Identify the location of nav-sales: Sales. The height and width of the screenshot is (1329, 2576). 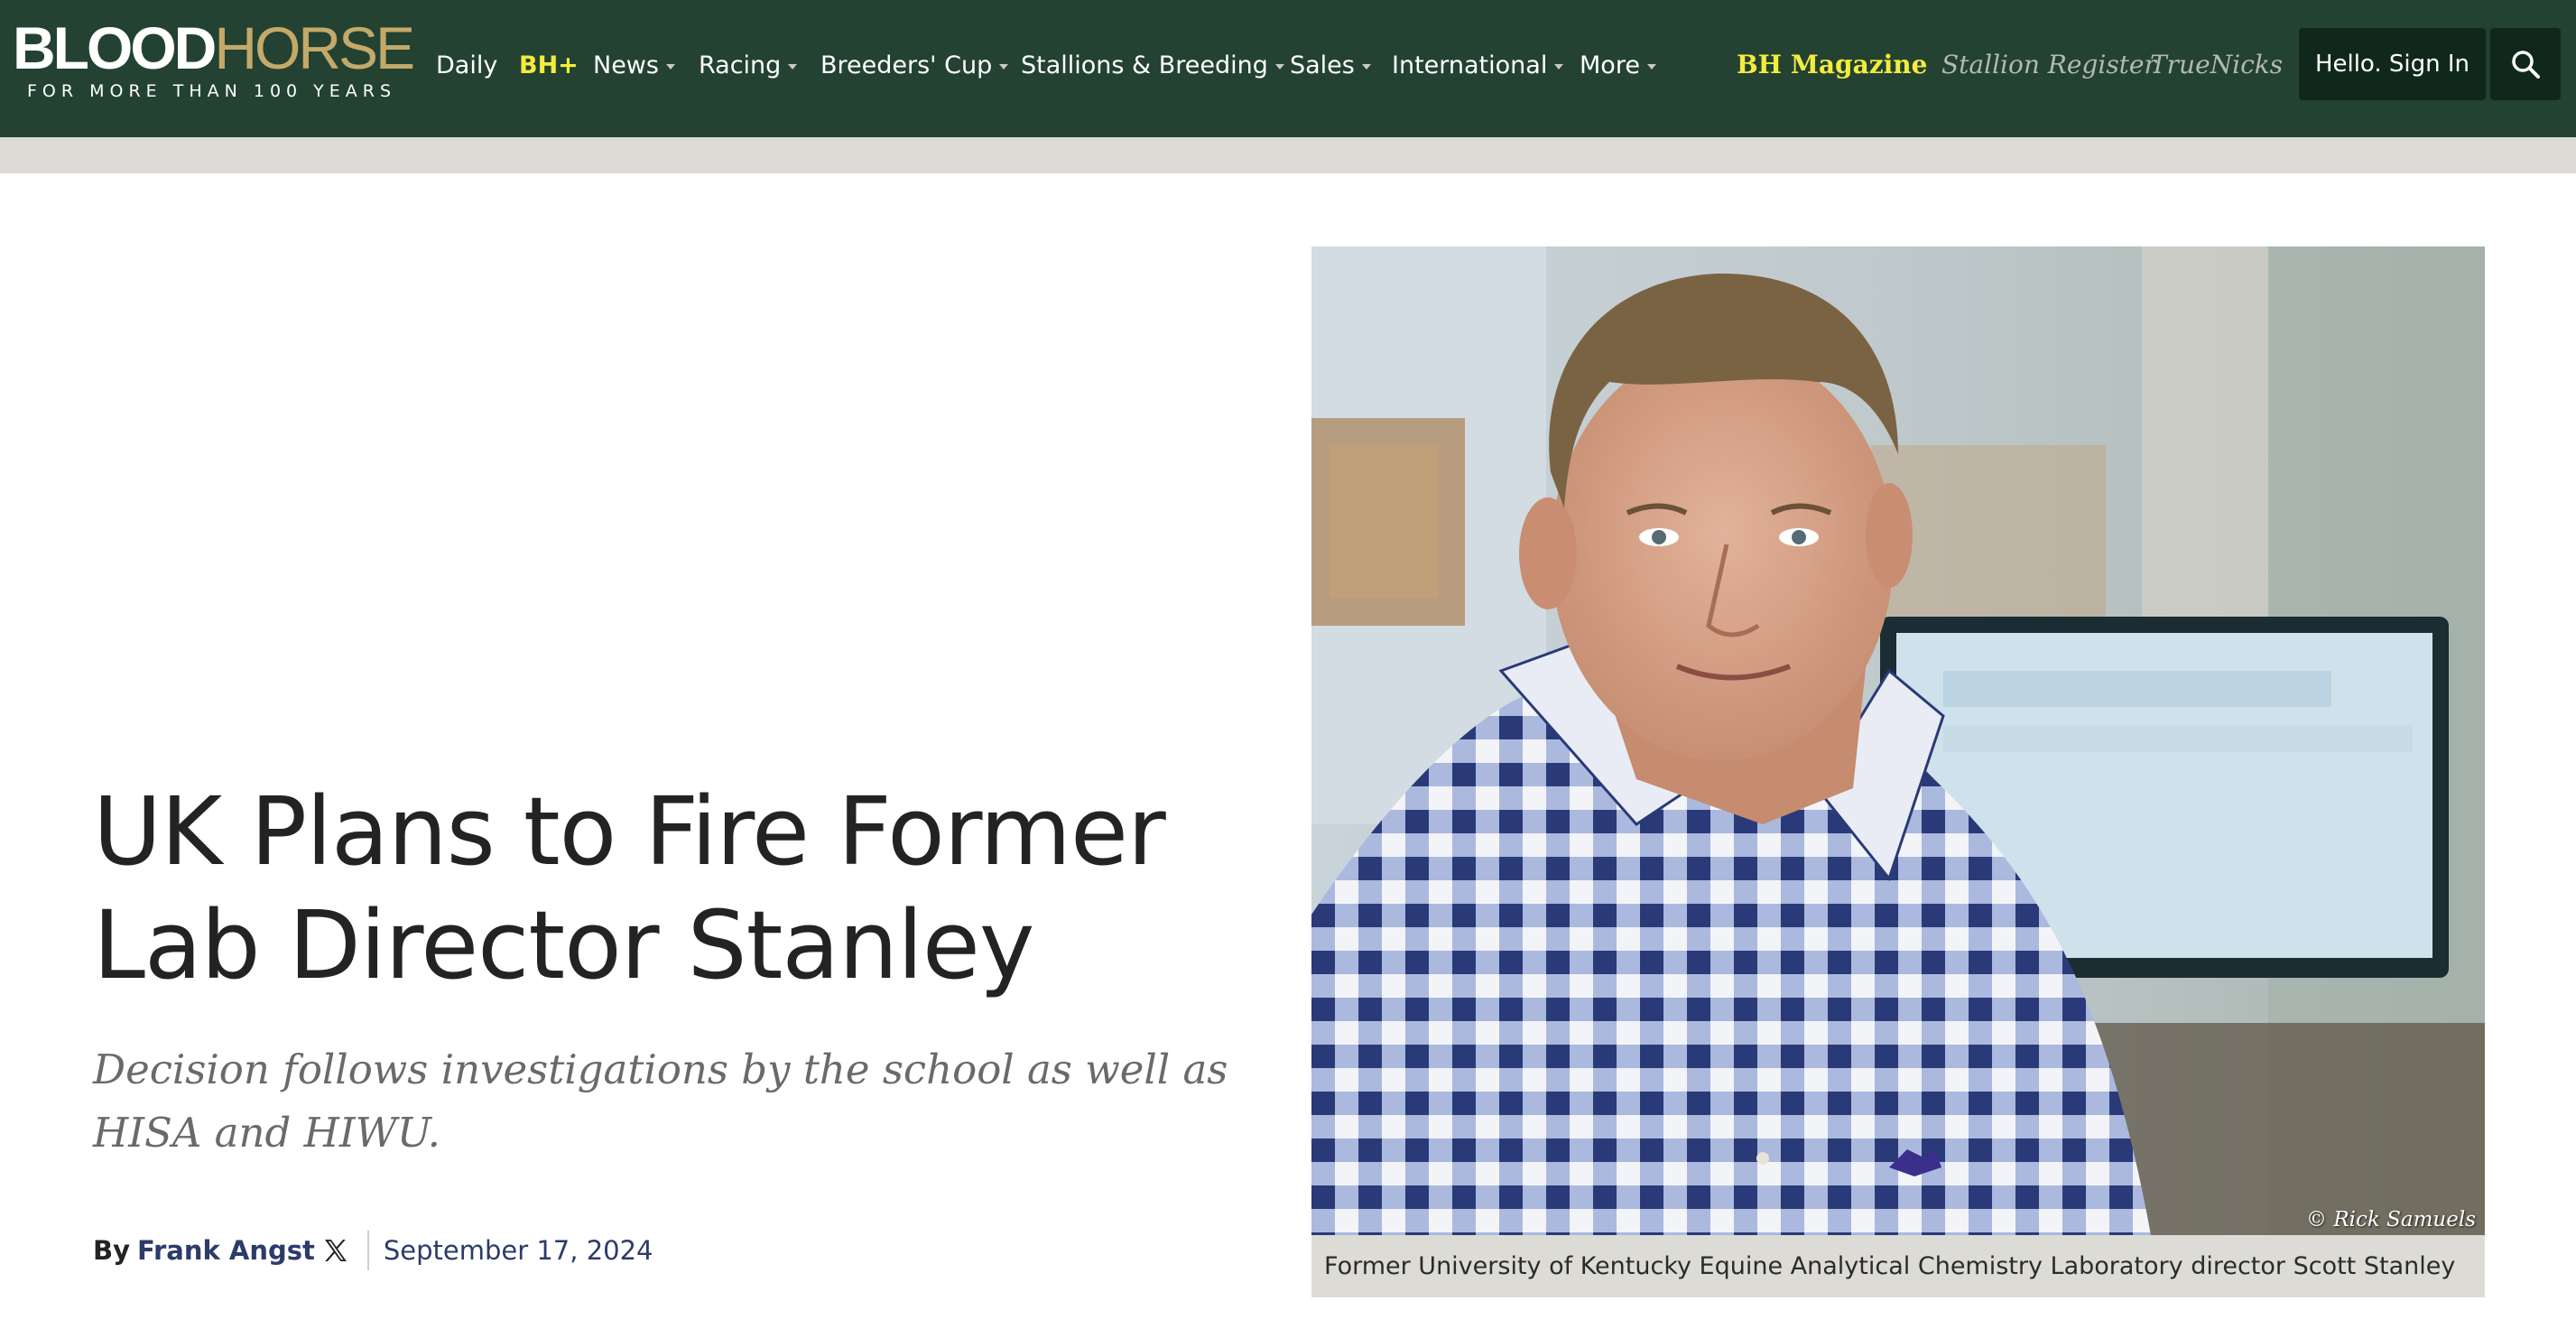
(1331, 65).